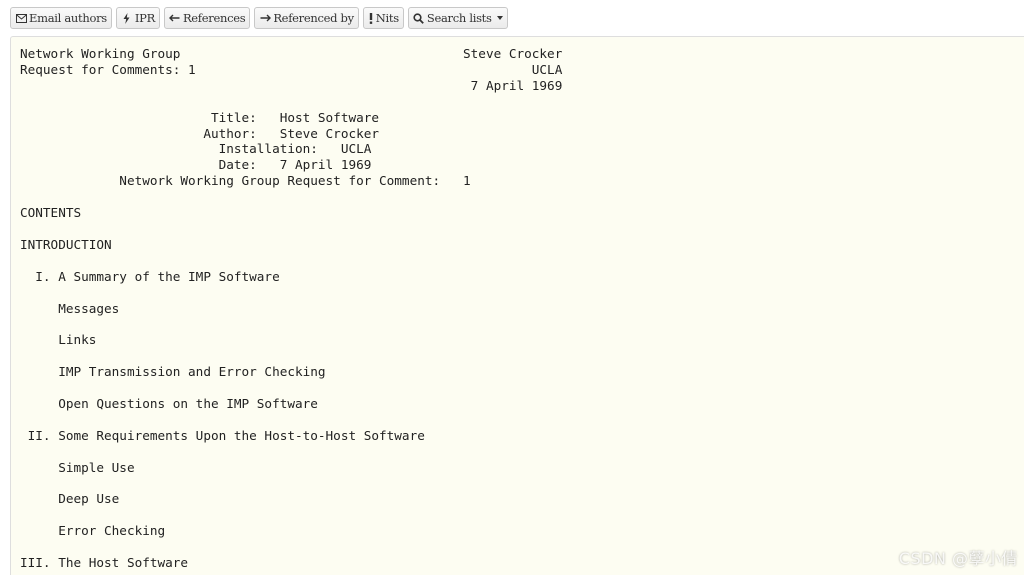 Image resolution: width=1024 pixels, height=575 pixels. What do you see at coordinates (104, 562) in the screenshot?
I see `document-line: III. The Host Software` at bounding box center [104, 562].